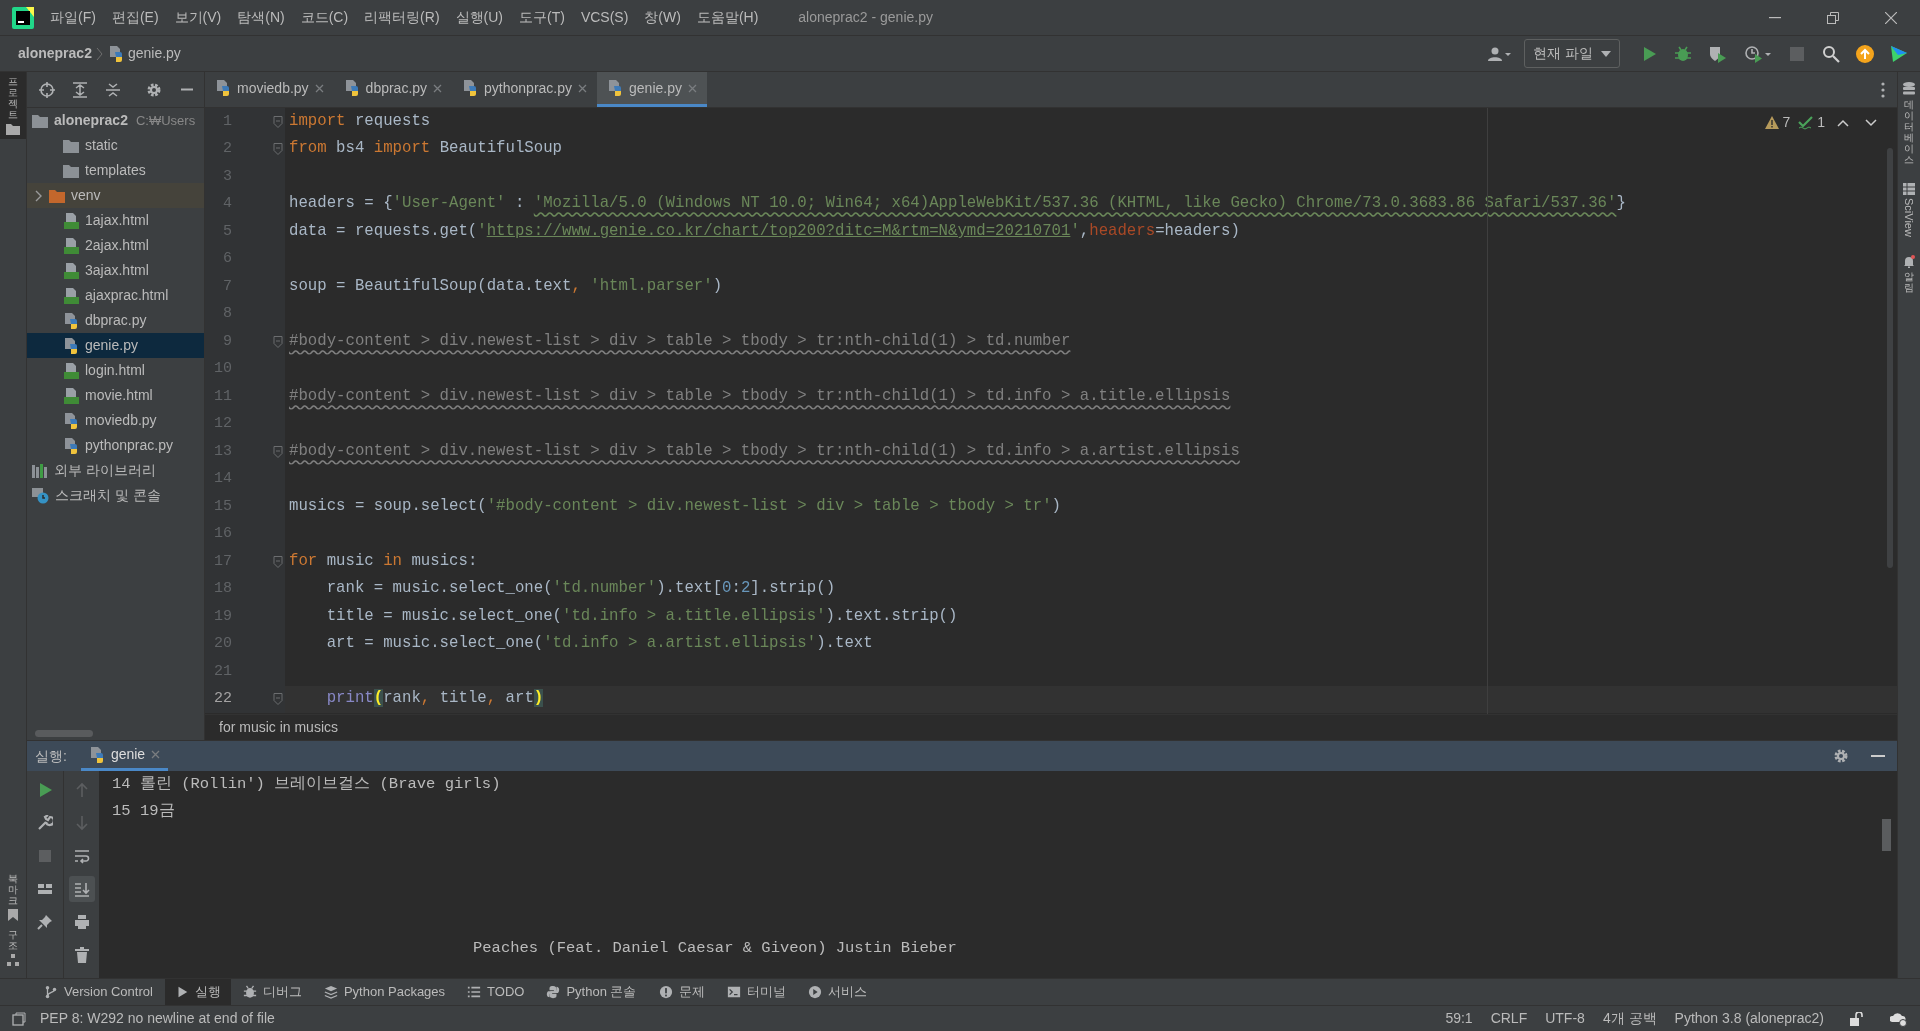  I want to click on tree-item: moviedb.py, so click(115, 420).